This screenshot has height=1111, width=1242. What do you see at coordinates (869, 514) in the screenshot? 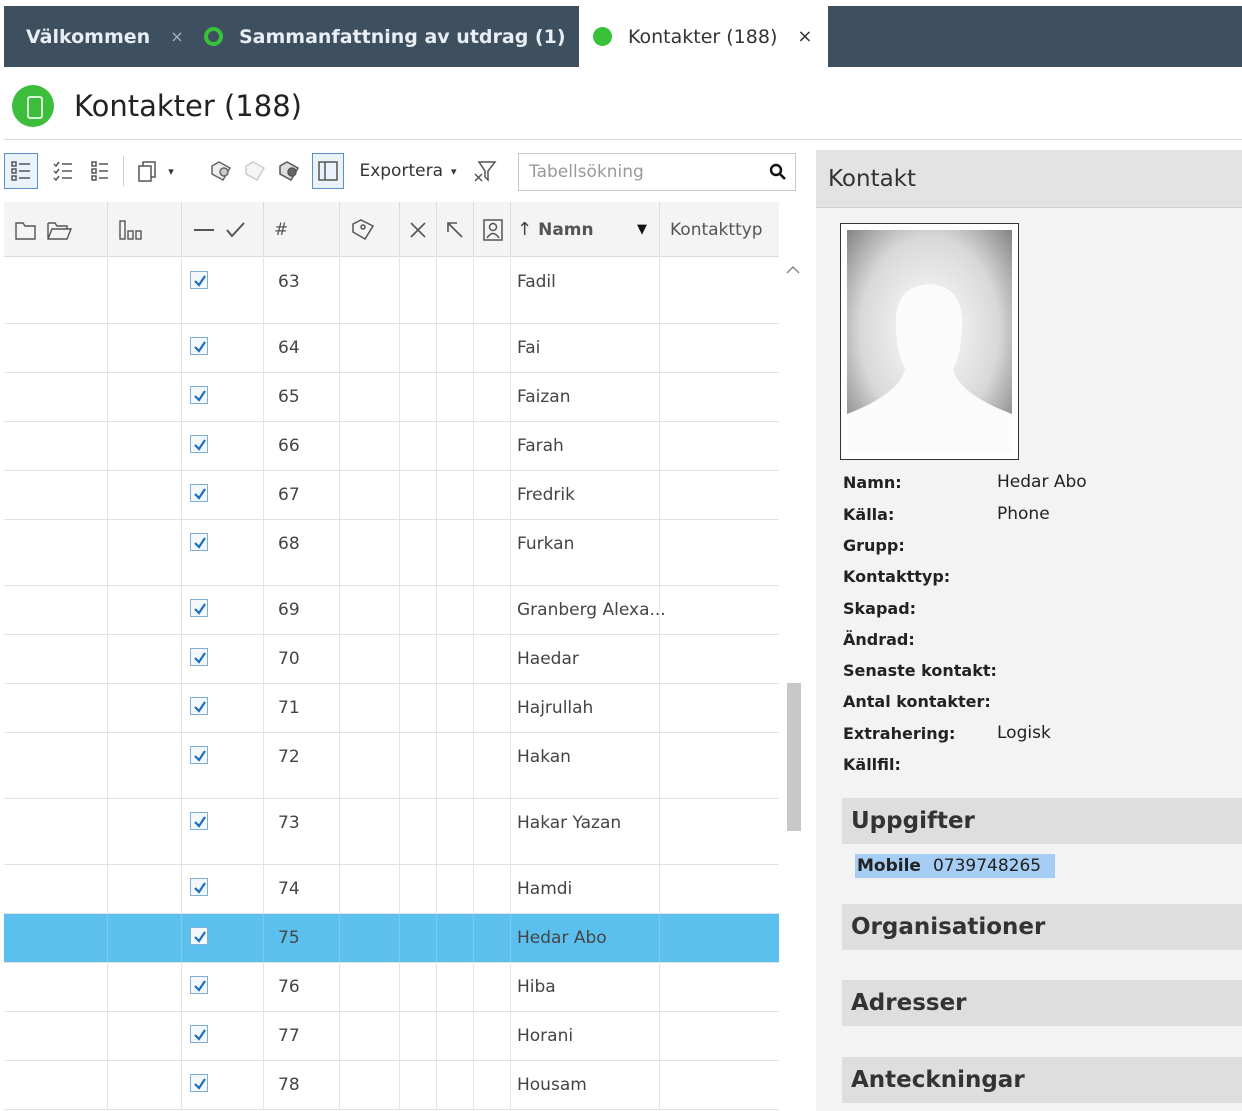
I see `field-label: Källa:` at bounding box center [869, 514].